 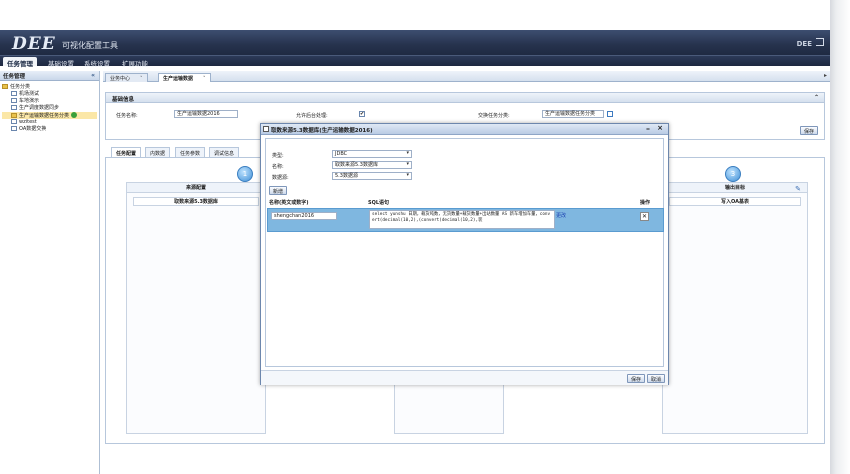 What do you see at coordinates (372, 165) in the screenshot?
I see `name-field: 取数来源5.3数据库` at bounding box center [372, 165].